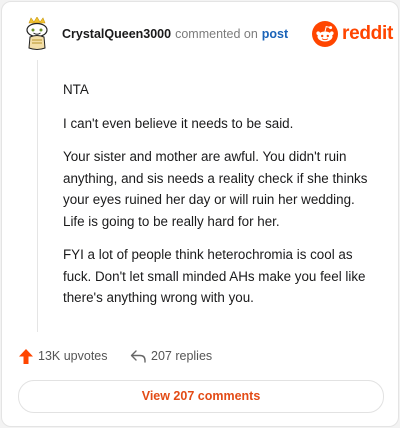 Image resolution: width=400 pixels, height=428 pixels. I want to click on upvote-count: 13K upvotes, so click(73, 356).